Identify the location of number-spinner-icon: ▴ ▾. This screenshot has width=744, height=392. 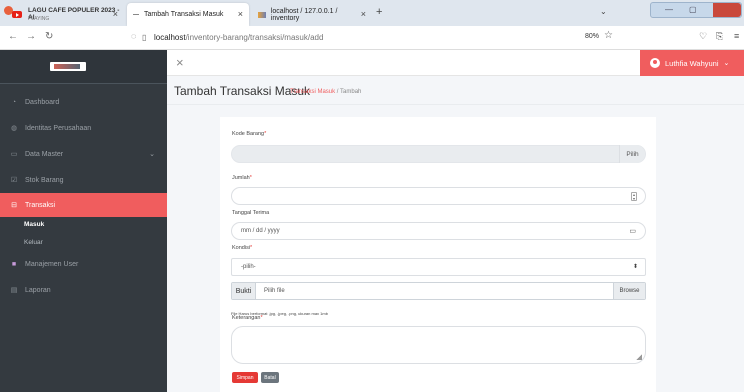
(634, 196).